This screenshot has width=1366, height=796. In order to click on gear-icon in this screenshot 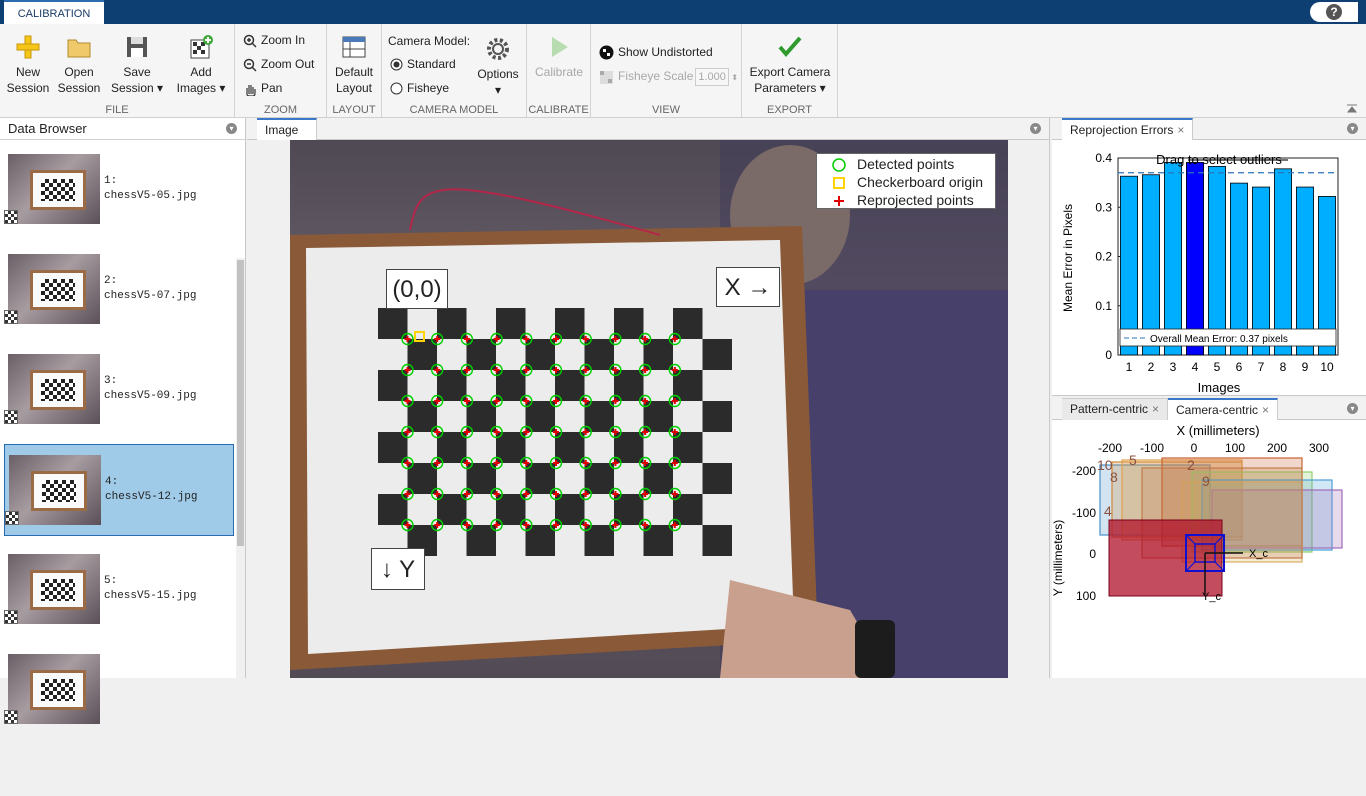, I will do `click(498, 49)`.